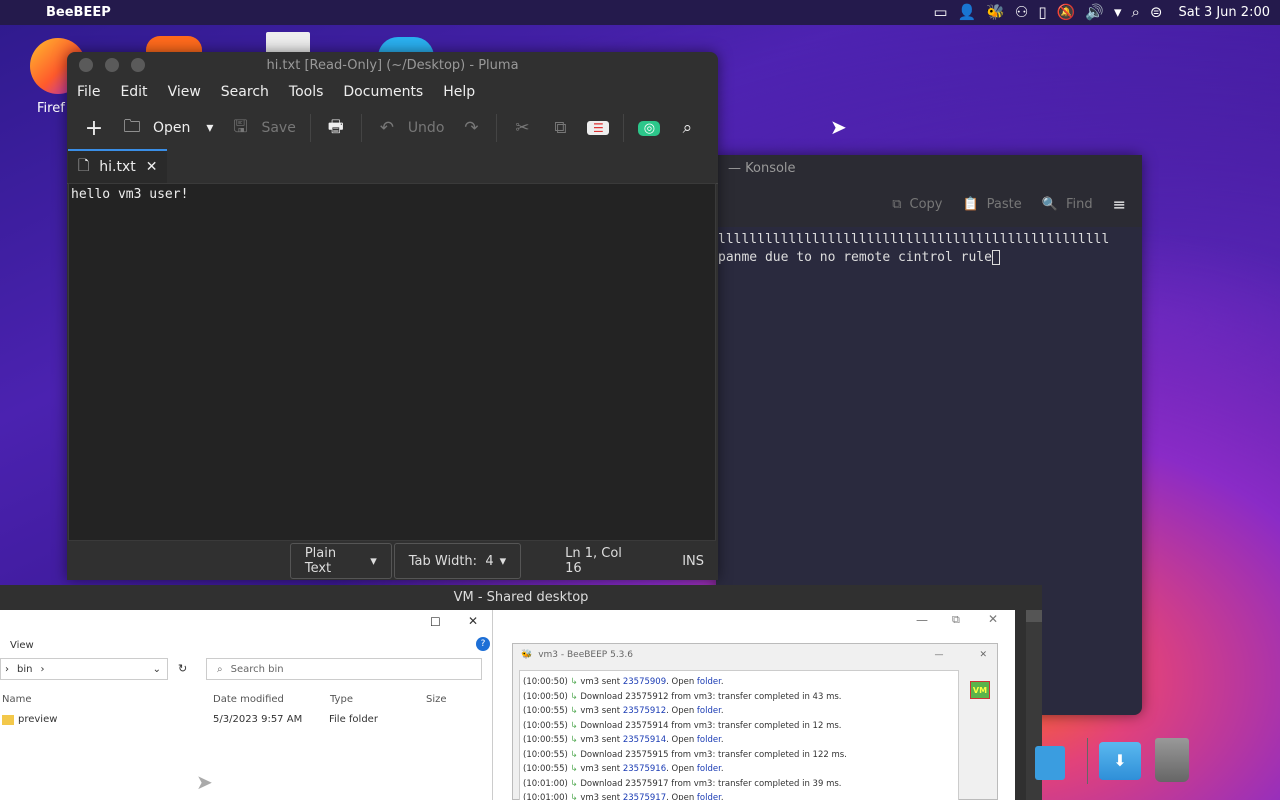 The width and height of the screenshot is (1280, 800). What do you see at coordinates (78, 12) in the screenshot?
I see `active-app-name: BeeBEEP` at bounding box center [78, 12].